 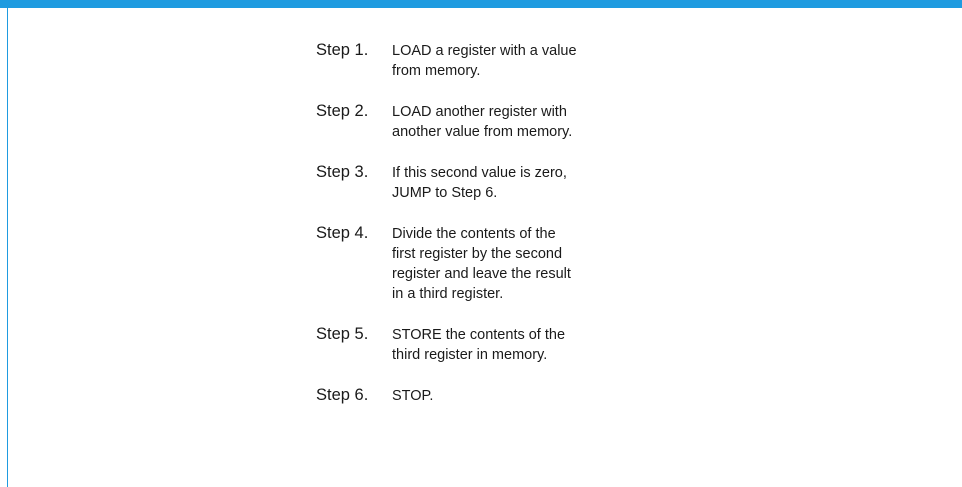 I want to click on left-accent-rule, so click(x=7, y=247).